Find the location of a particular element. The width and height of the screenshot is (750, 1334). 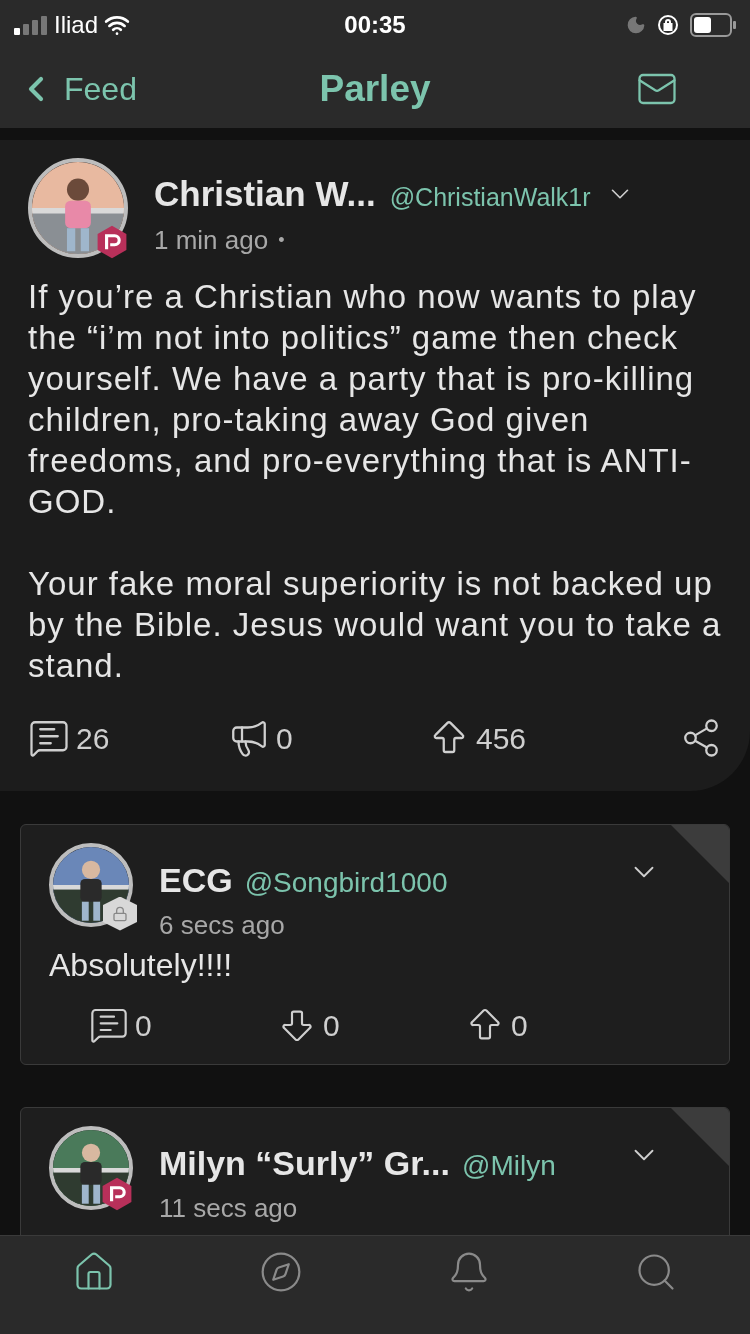

back-button: Feed is located at coordinates (126, 89).